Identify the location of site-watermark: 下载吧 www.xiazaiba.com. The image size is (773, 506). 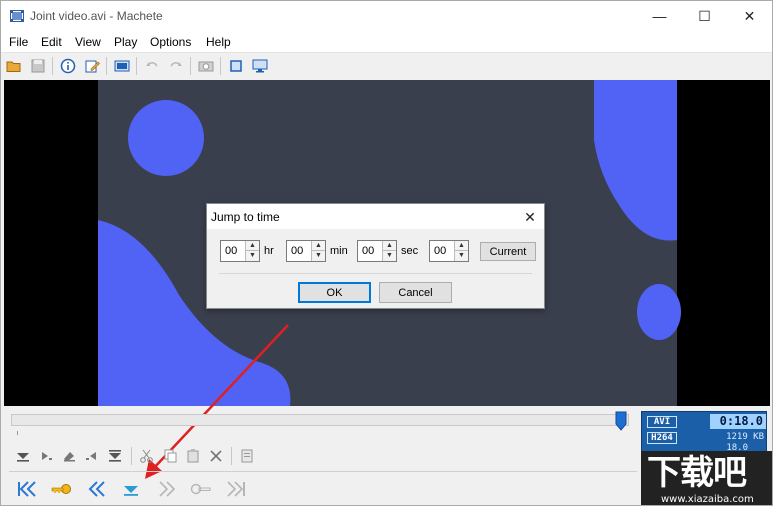
(706, 478).